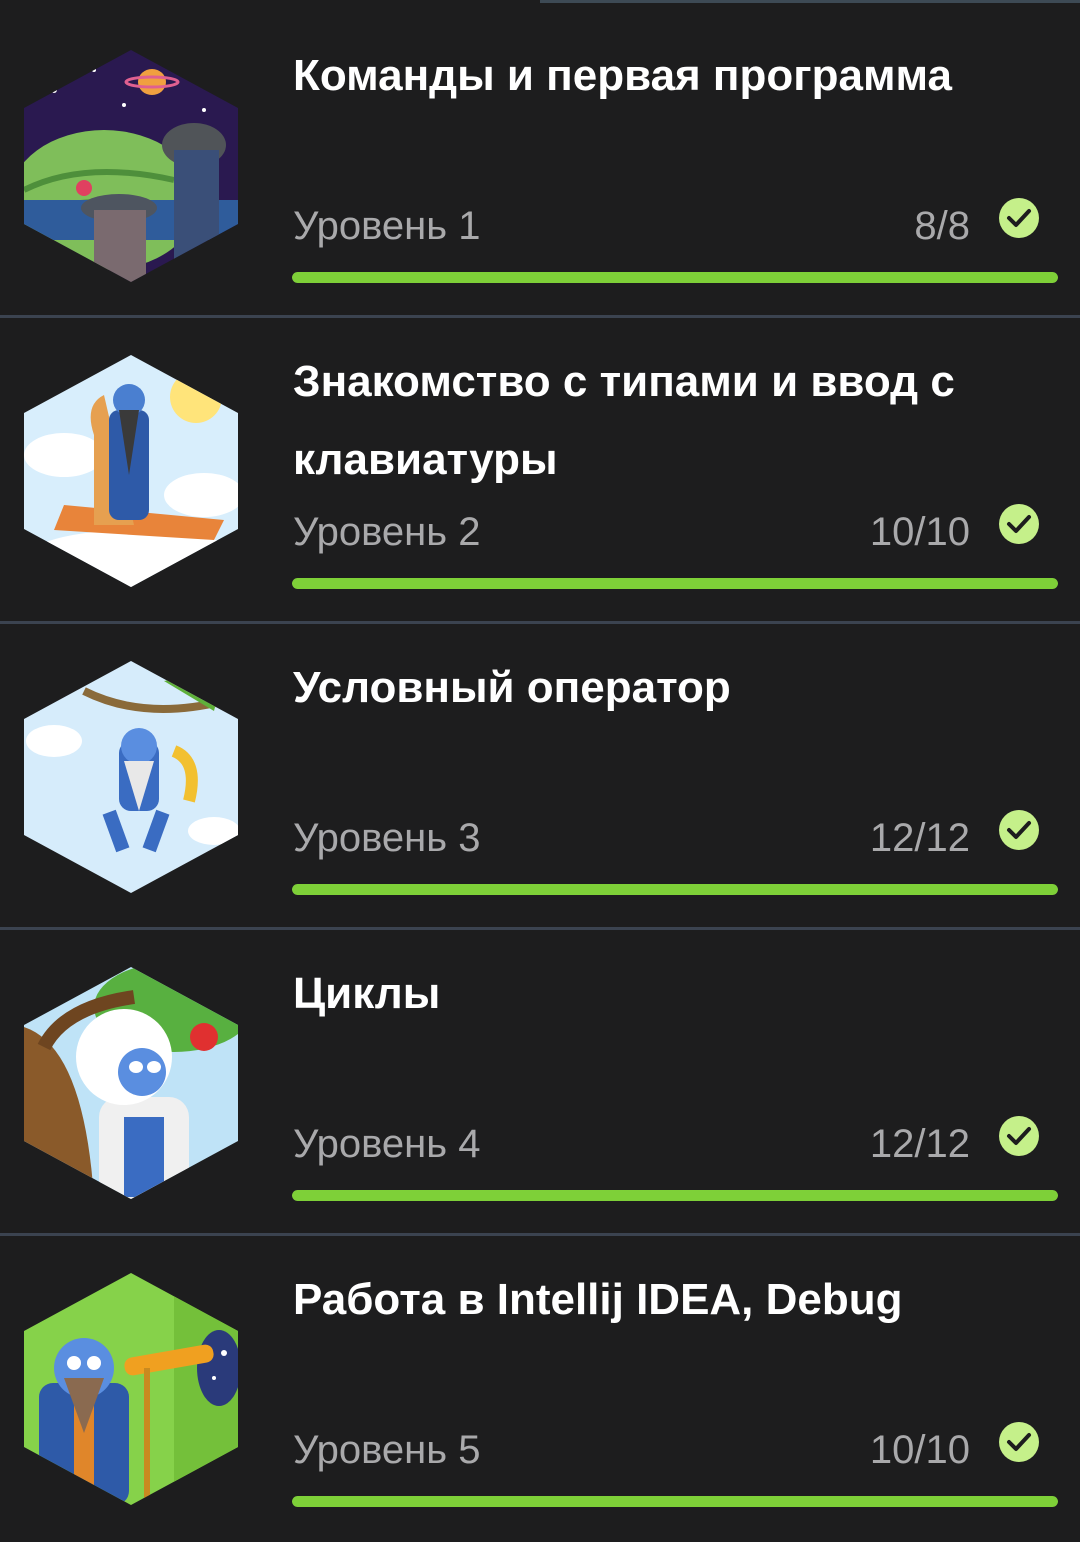 The height and width of the screenshot is (1542, 1080). What do you see at coordinates (387, 1144) in the screenshot?
I see `lesson-level: Уровень 4` at bounding box center [387, 1144].